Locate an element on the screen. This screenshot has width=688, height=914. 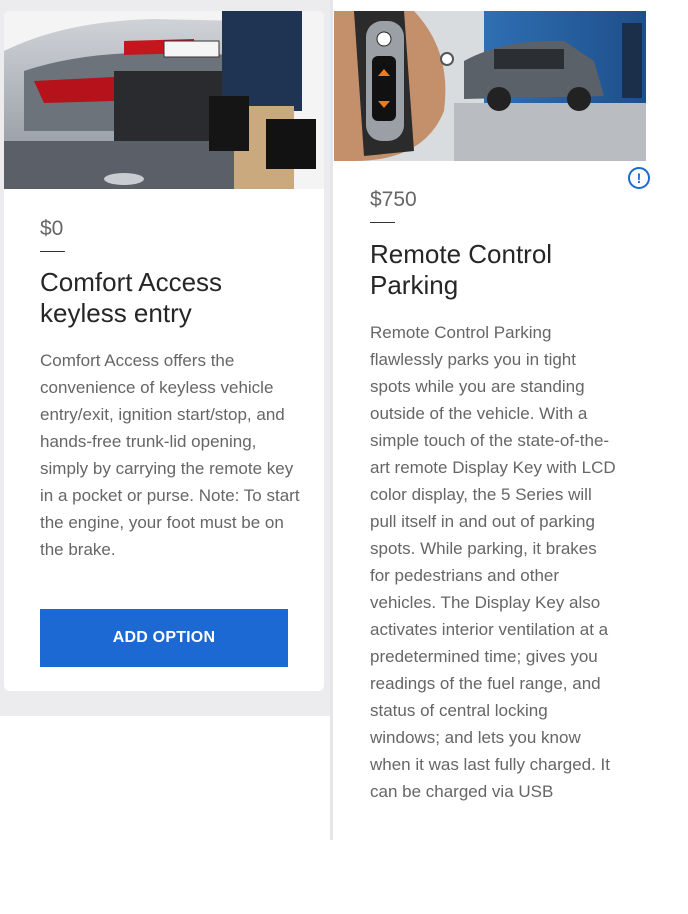
option-price: $750 is located at coordinates (393, 199).